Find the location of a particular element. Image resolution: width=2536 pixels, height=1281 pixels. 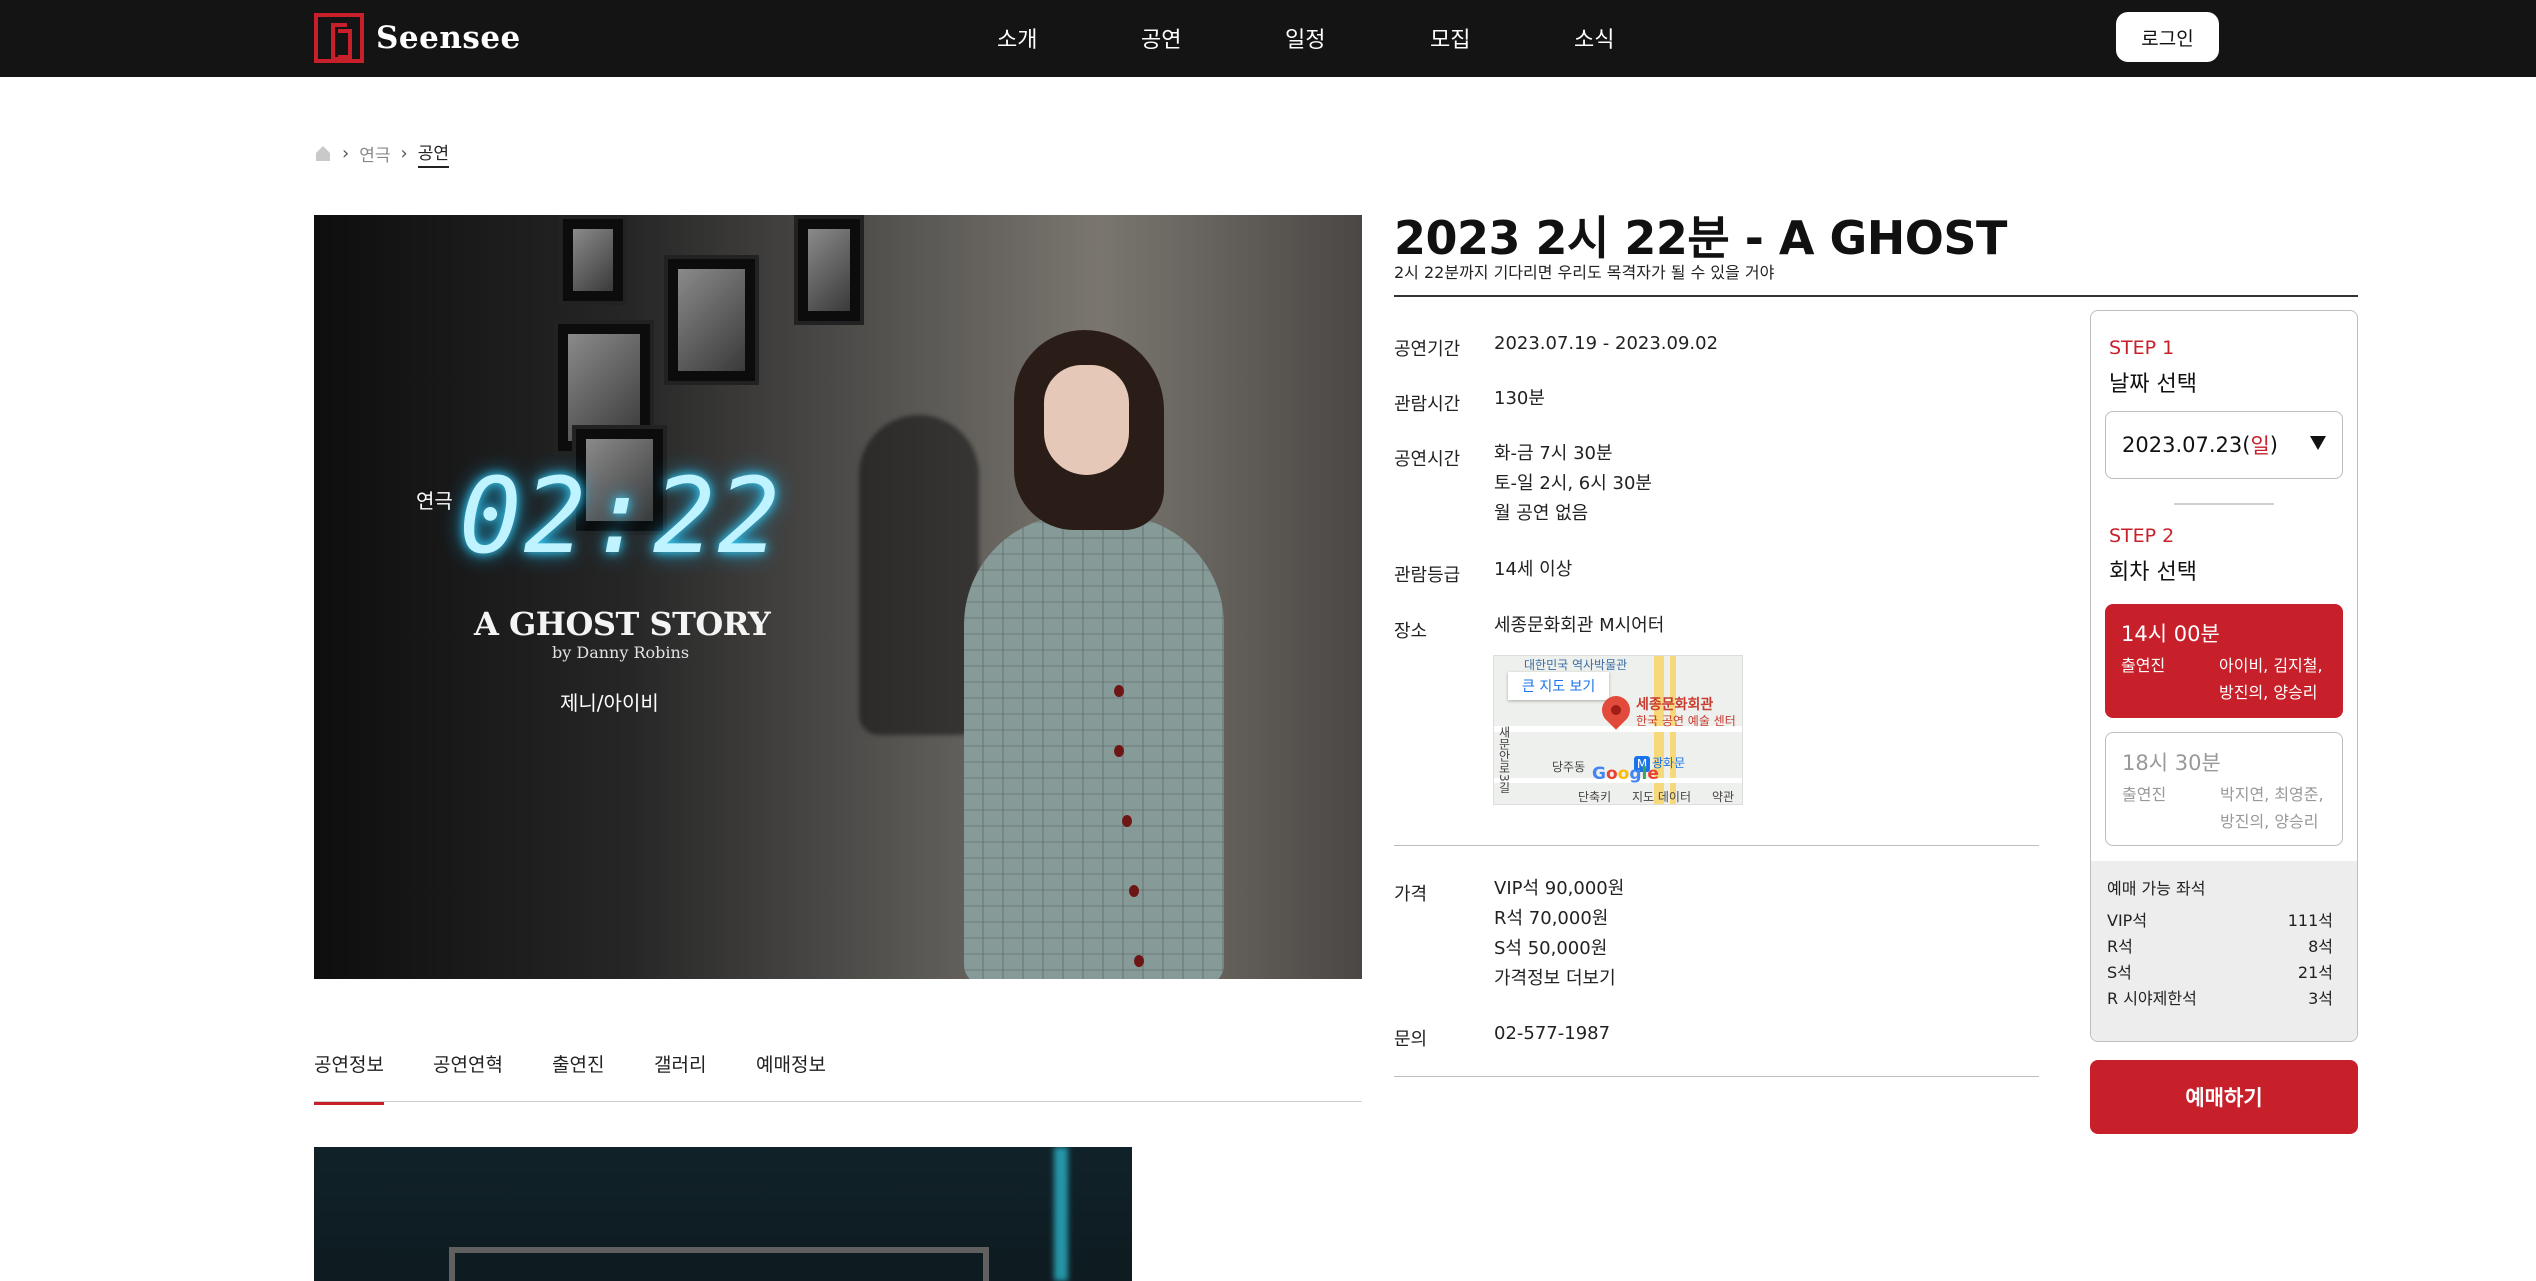

session-time: 14시 00분 is located at coordinates (2170, 634).